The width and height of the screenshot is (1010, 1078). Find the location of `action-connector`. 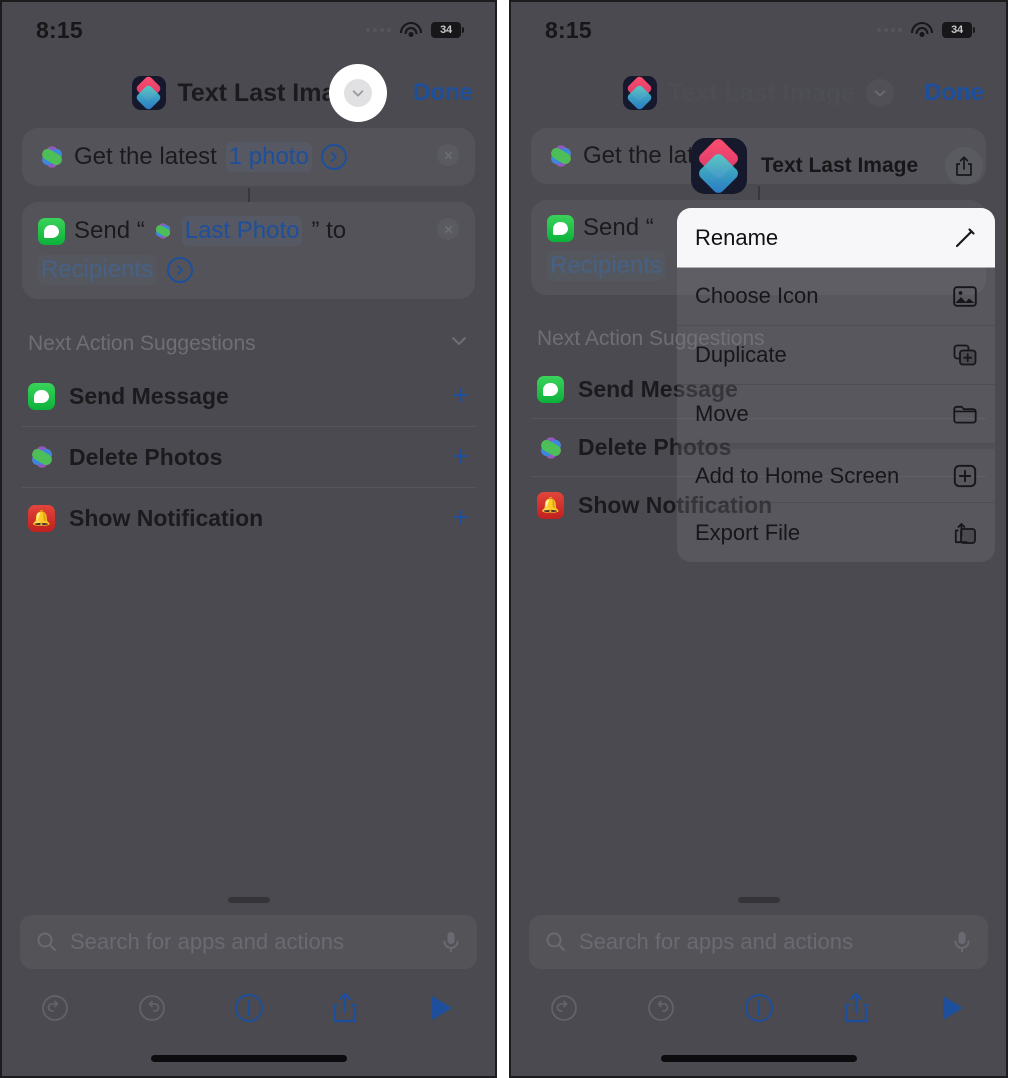

action-connector is located at coordinates (248, 195).